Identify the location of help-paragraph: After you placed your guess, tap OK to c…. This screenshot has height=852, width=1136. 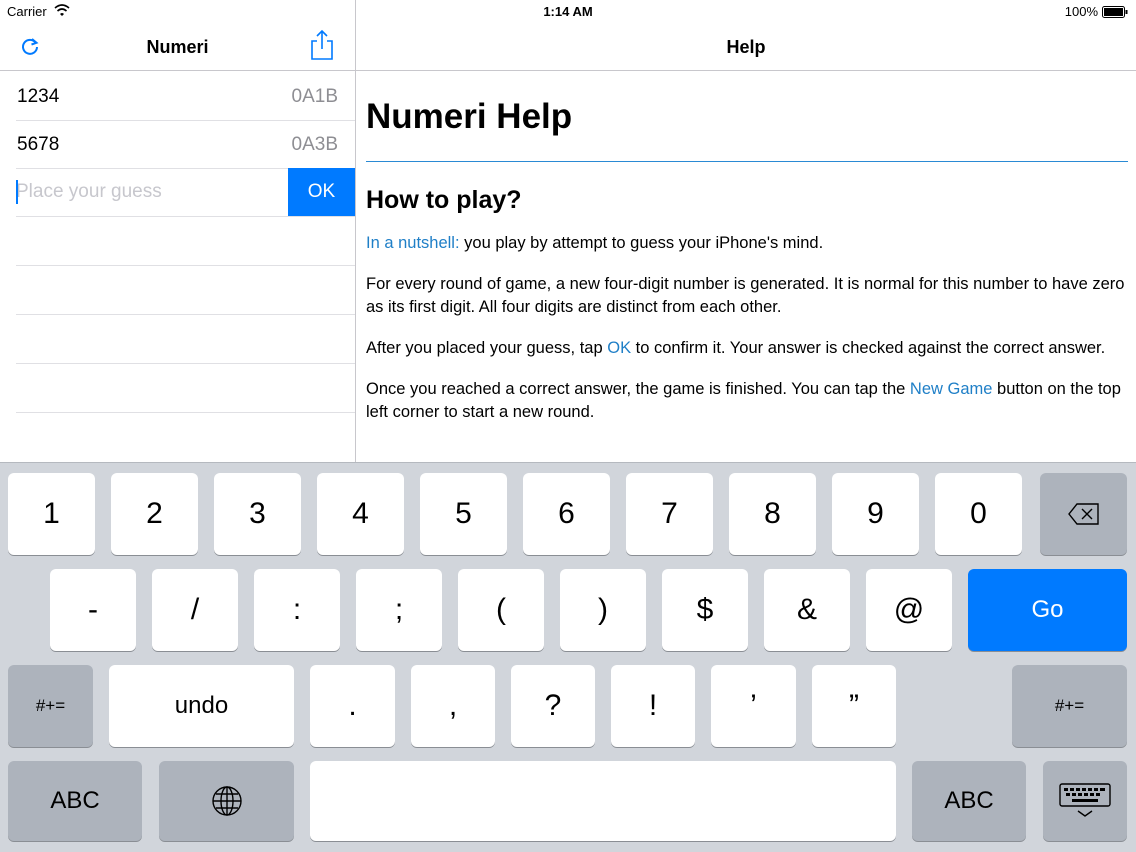
(747, 348).